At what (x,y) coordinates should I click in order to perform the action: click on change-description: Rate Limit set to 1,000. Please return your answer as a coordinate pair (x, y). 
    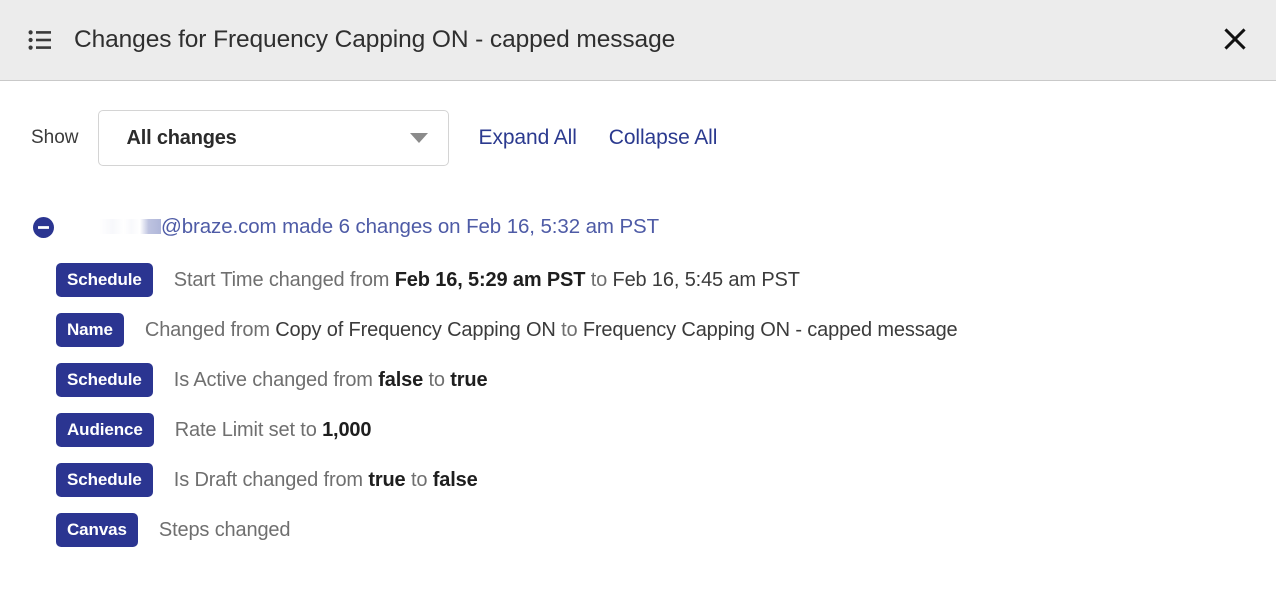
    Looking at the image, I should click on (273, 430).